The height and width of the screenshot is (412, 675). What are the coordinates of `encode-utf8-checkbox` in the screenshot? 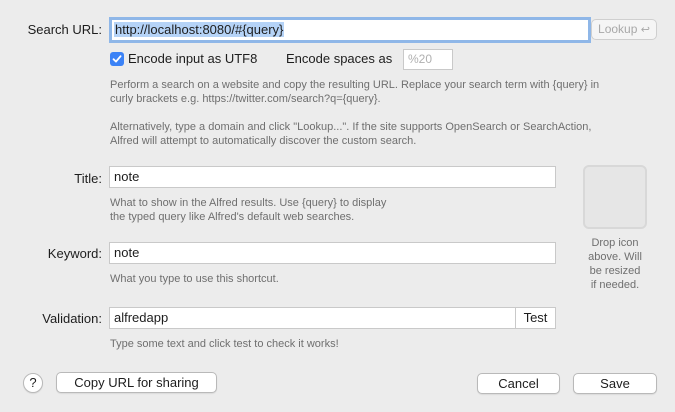 It's located at (117, 59).